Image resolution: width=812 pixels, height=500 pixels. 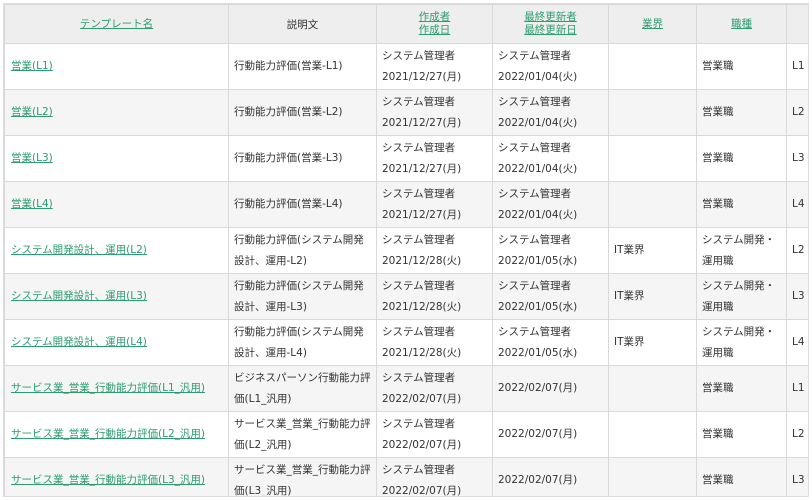 What do you see at coordinates (797, 24) in the screenshot?
I see `header-level` at bounding box center [797, 24].